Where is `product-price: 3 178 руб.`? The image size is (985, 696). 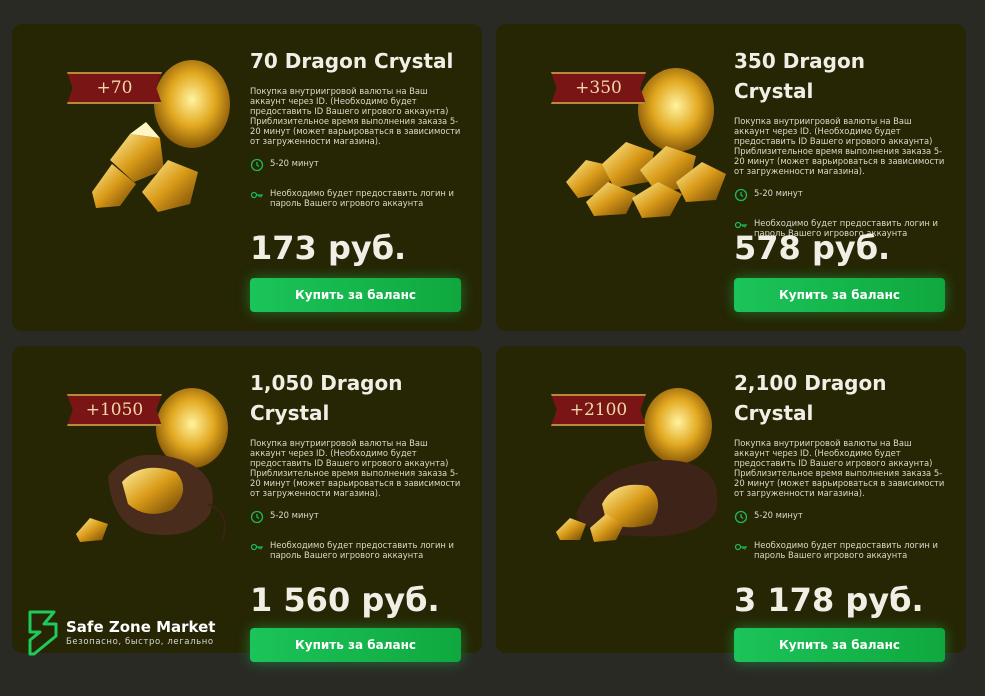 product-price: 3 178 руб. is located at coordinates (829, 600).